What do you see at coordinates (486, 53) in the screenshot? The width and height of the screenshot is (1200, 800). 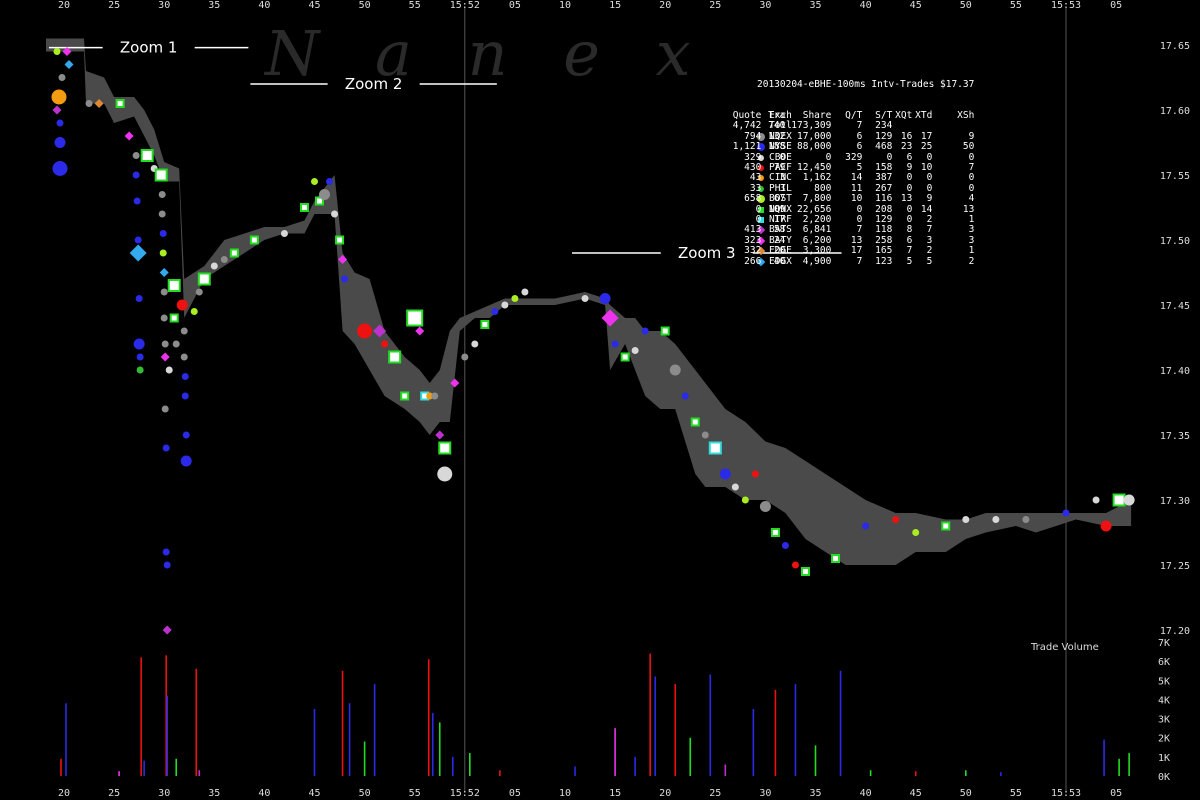 I see `watermark-text: N a n e x` at bounding box center [486, 53].